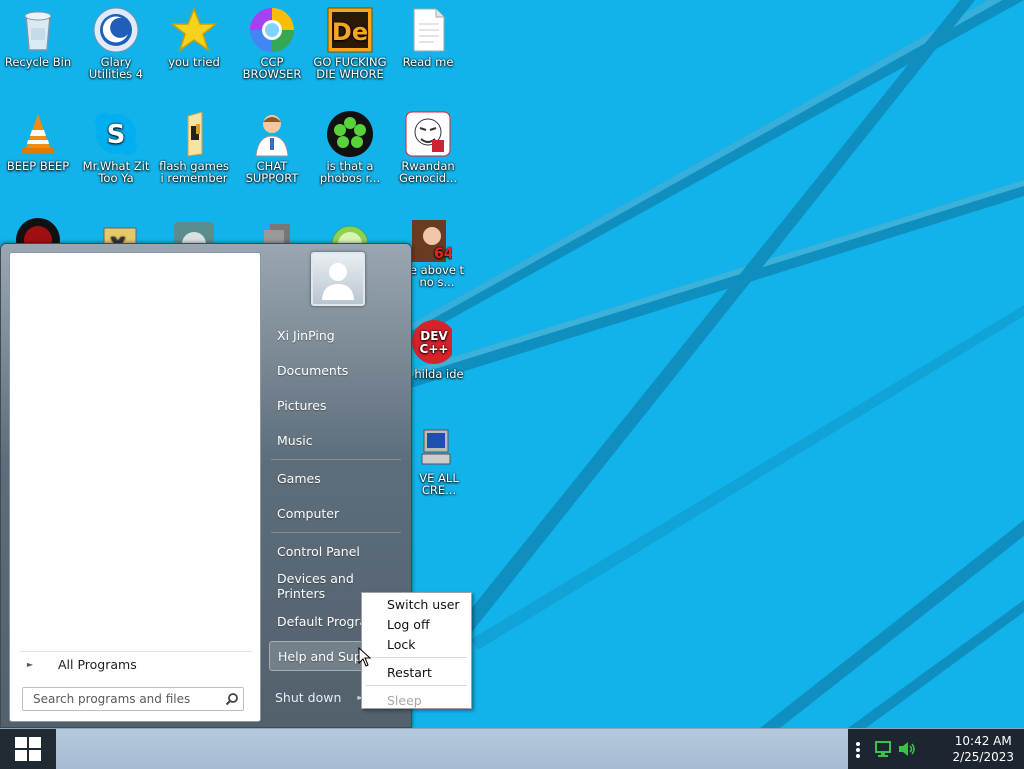 The width and height of the screenshot is (1024, 769). I want to click on start-item-music: Music, so click(336, 440).